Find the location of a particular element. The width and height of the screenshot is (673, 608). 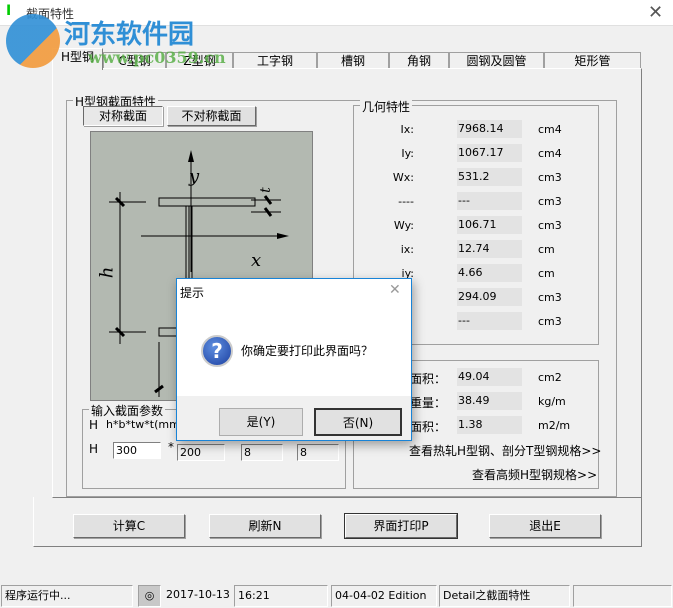

calculate-label: 计算C is located at coordinates (129, 526).